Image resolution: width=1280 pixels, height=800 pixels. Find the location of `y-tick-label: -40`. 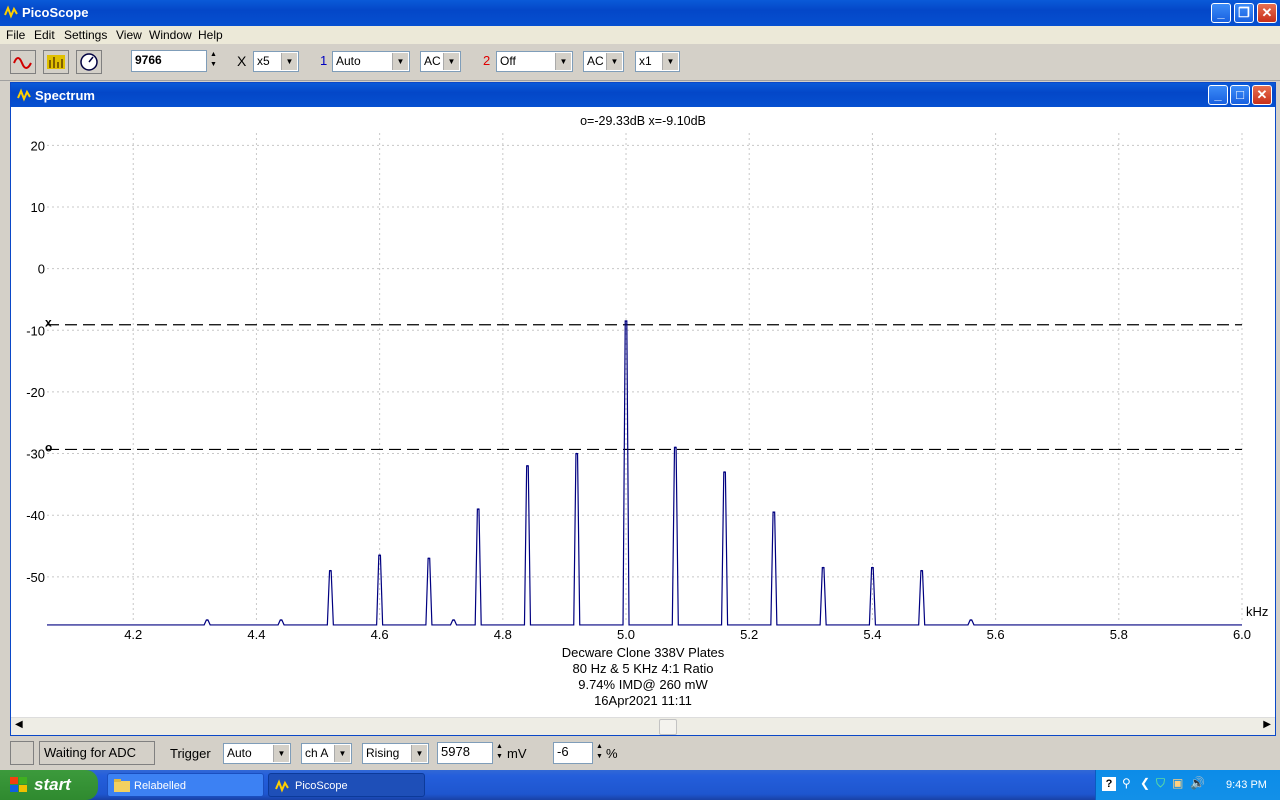

y-tick-label: -40 is located at coordinates (35, 515).